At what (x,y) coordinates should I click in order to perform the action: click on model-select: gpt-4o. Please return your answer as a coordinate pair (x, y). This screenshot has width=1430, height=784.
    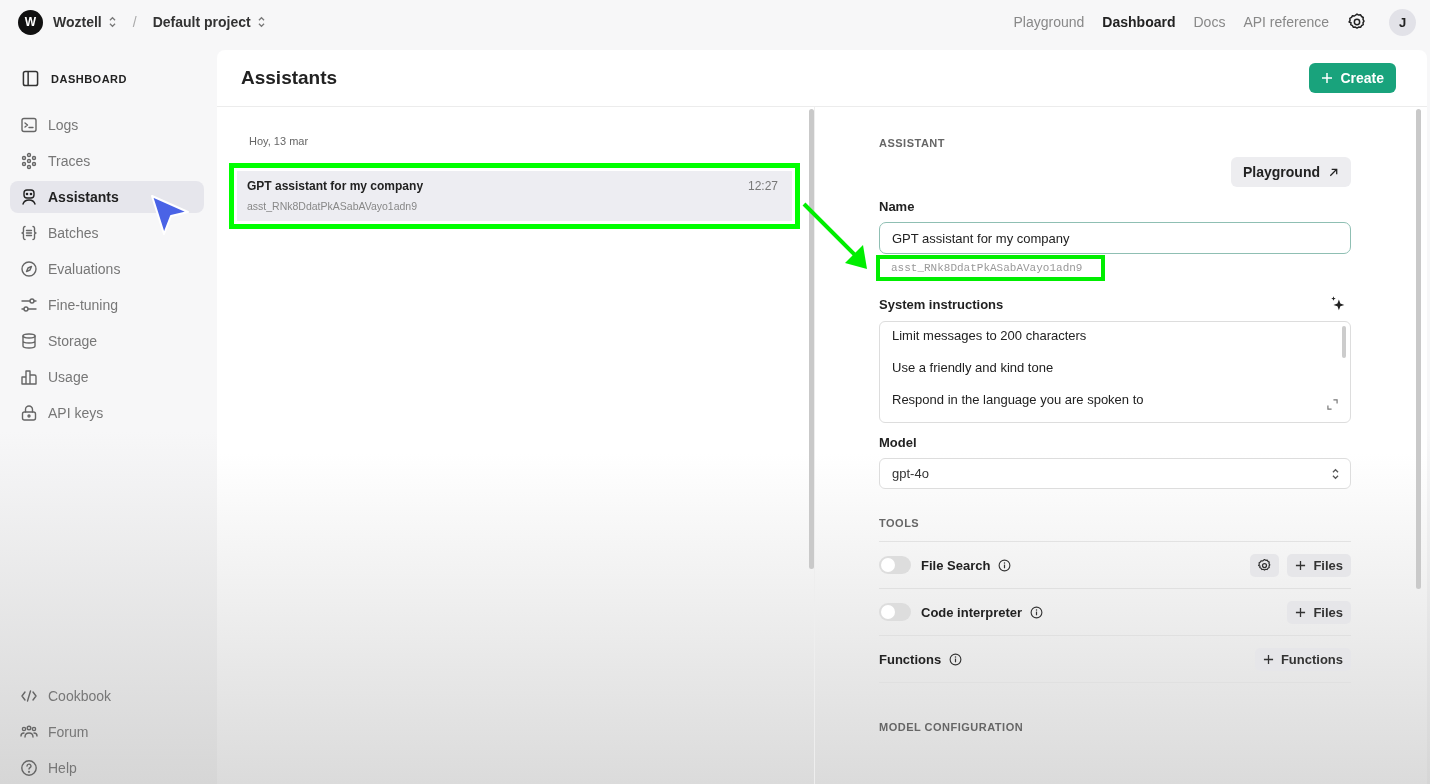
    Looking at the image, I should click on (1115, 473).